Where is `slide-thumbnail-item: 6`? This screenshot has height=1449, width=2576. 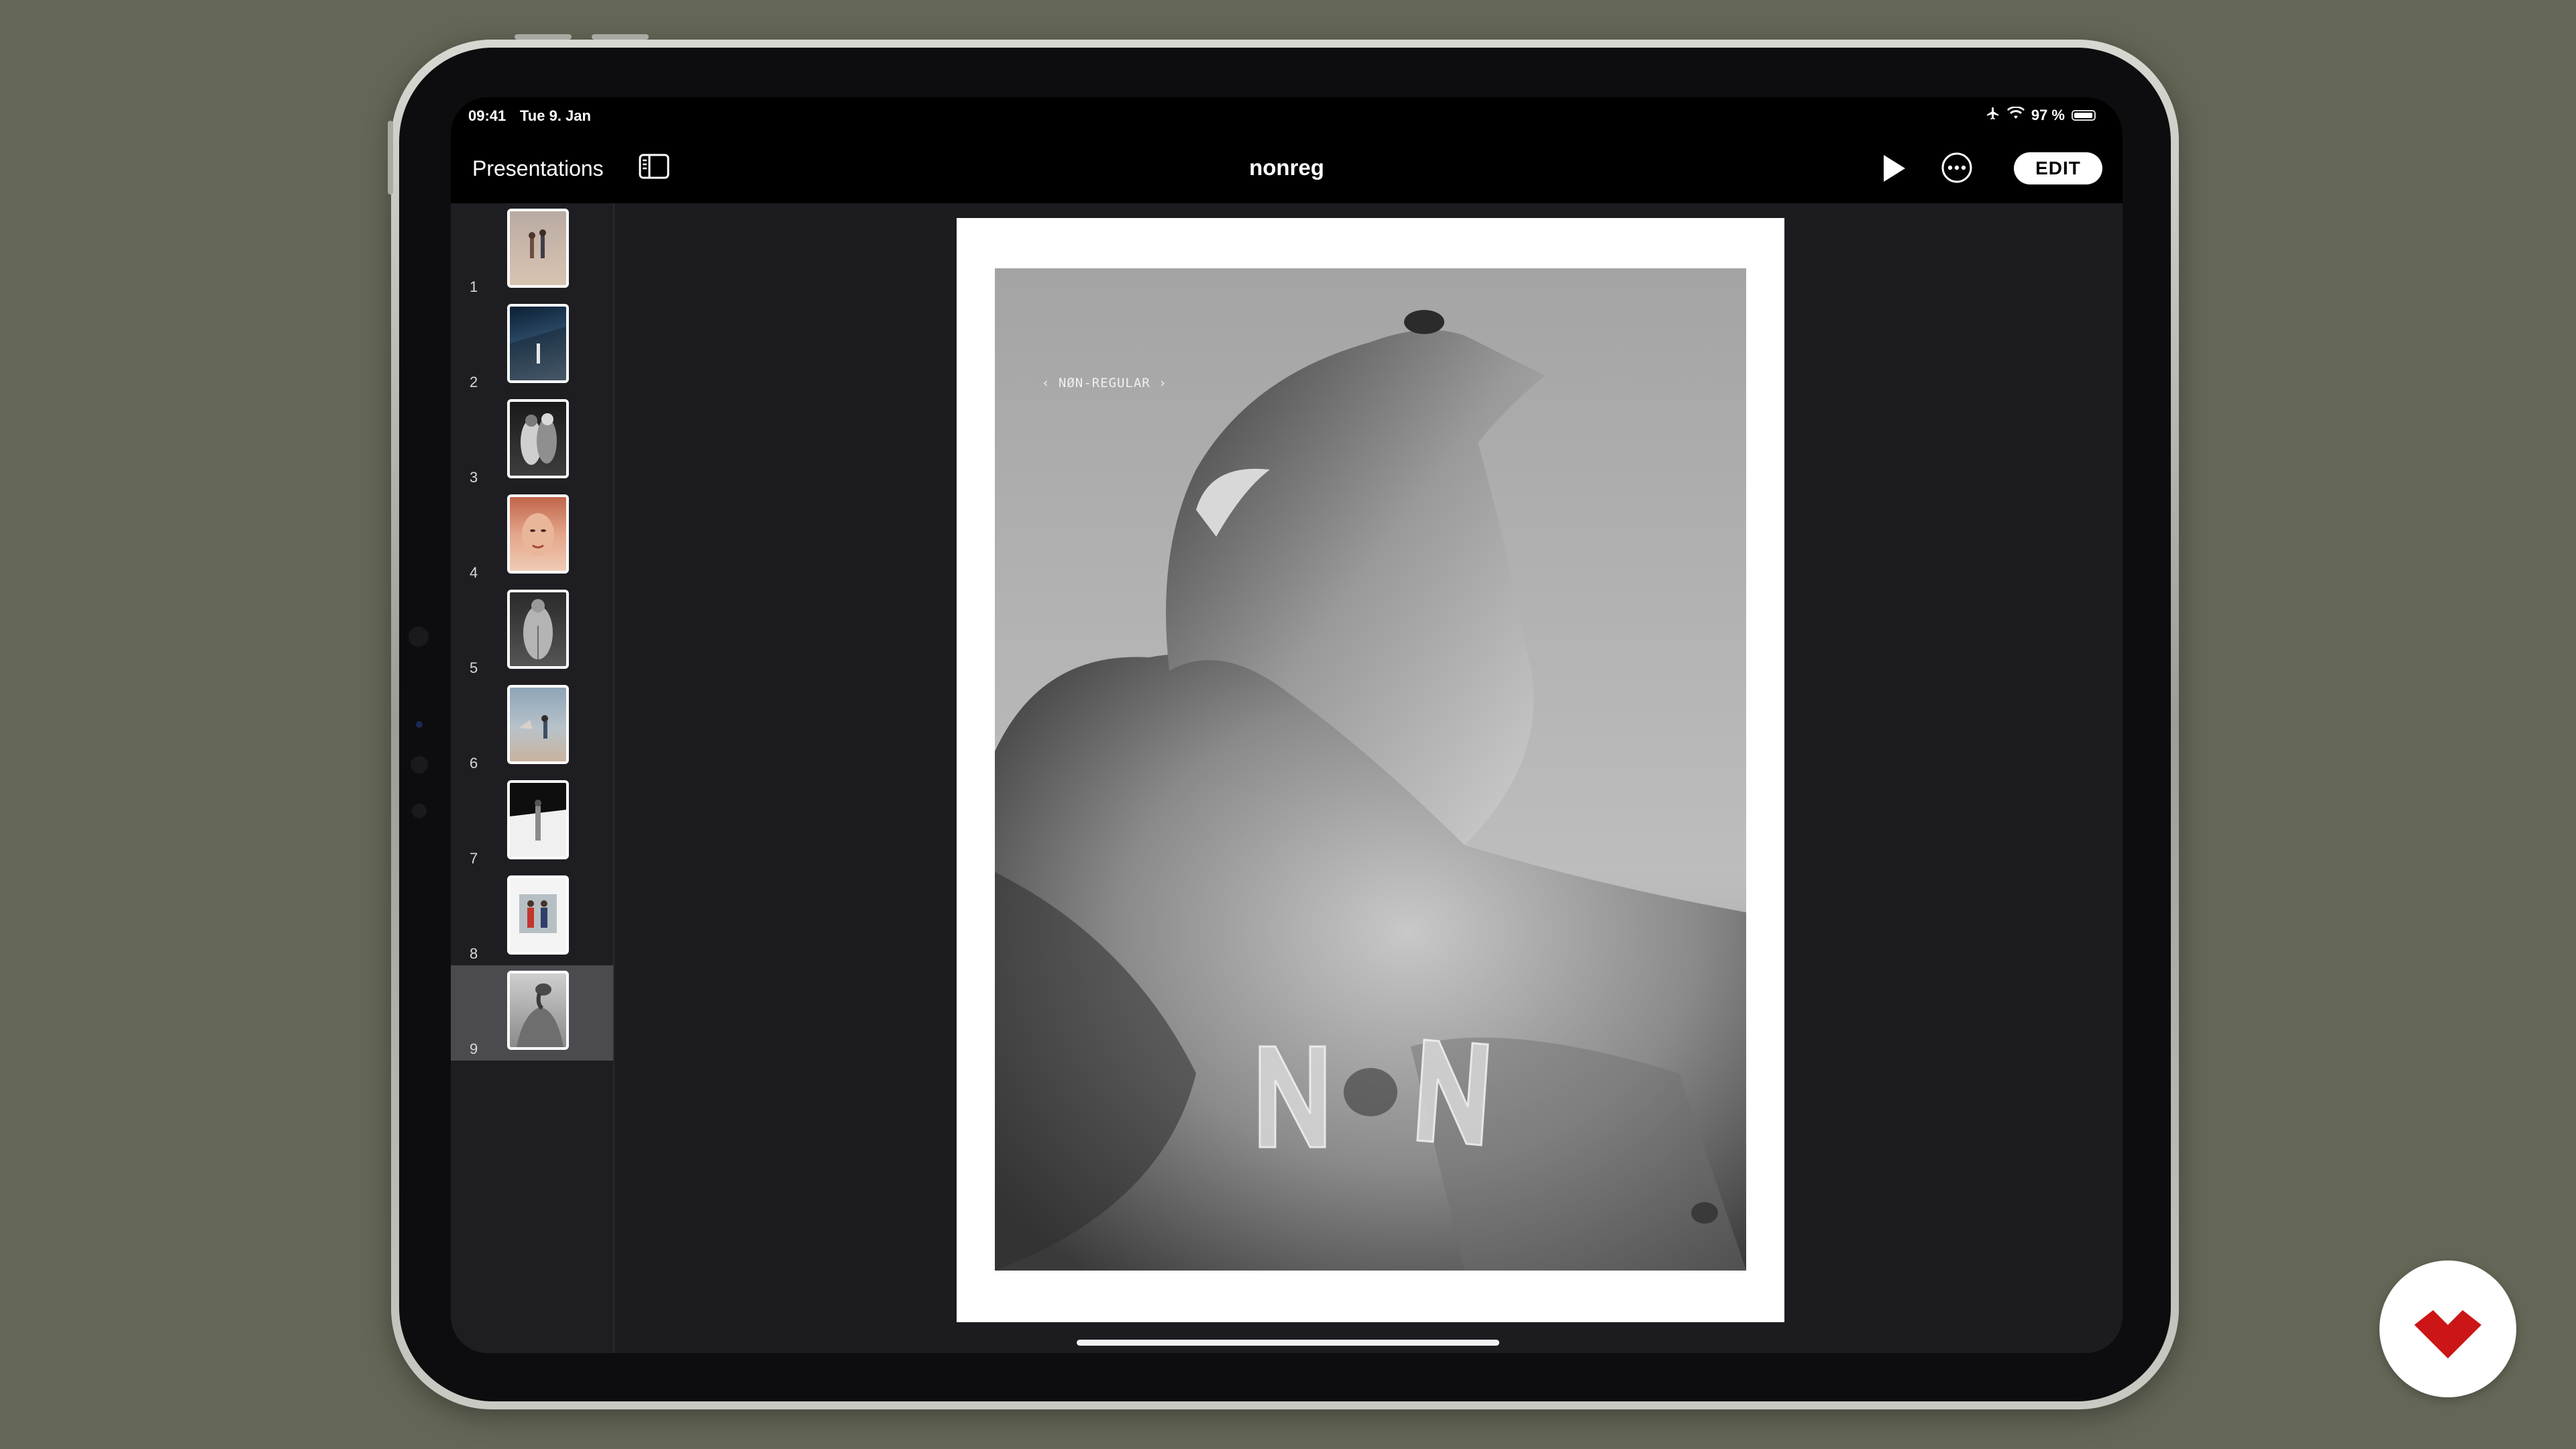
slide-thumbnail-item: 6 is located at coordinates (532, 727).